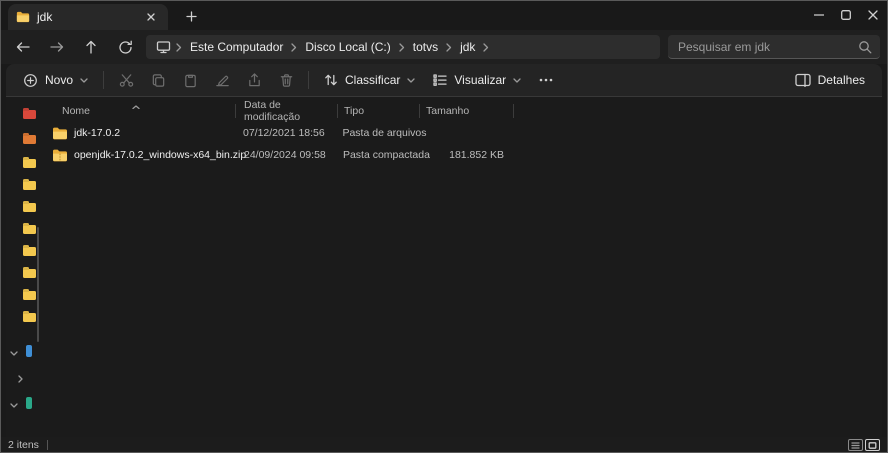 The width and height of the screenshot is (888, 453). I want to click on rename-button, so click(222, 80).